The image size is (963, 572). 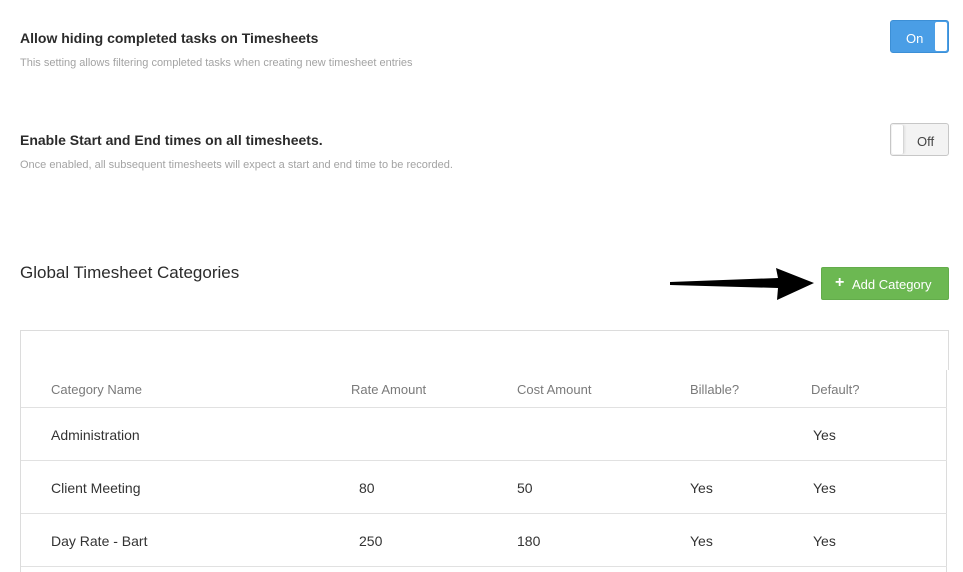 What do you see at coordinates (388, 389) in the screenshot?
I see `column-header-rate-amount: Rate Amount` at bounding box center [388, 389].